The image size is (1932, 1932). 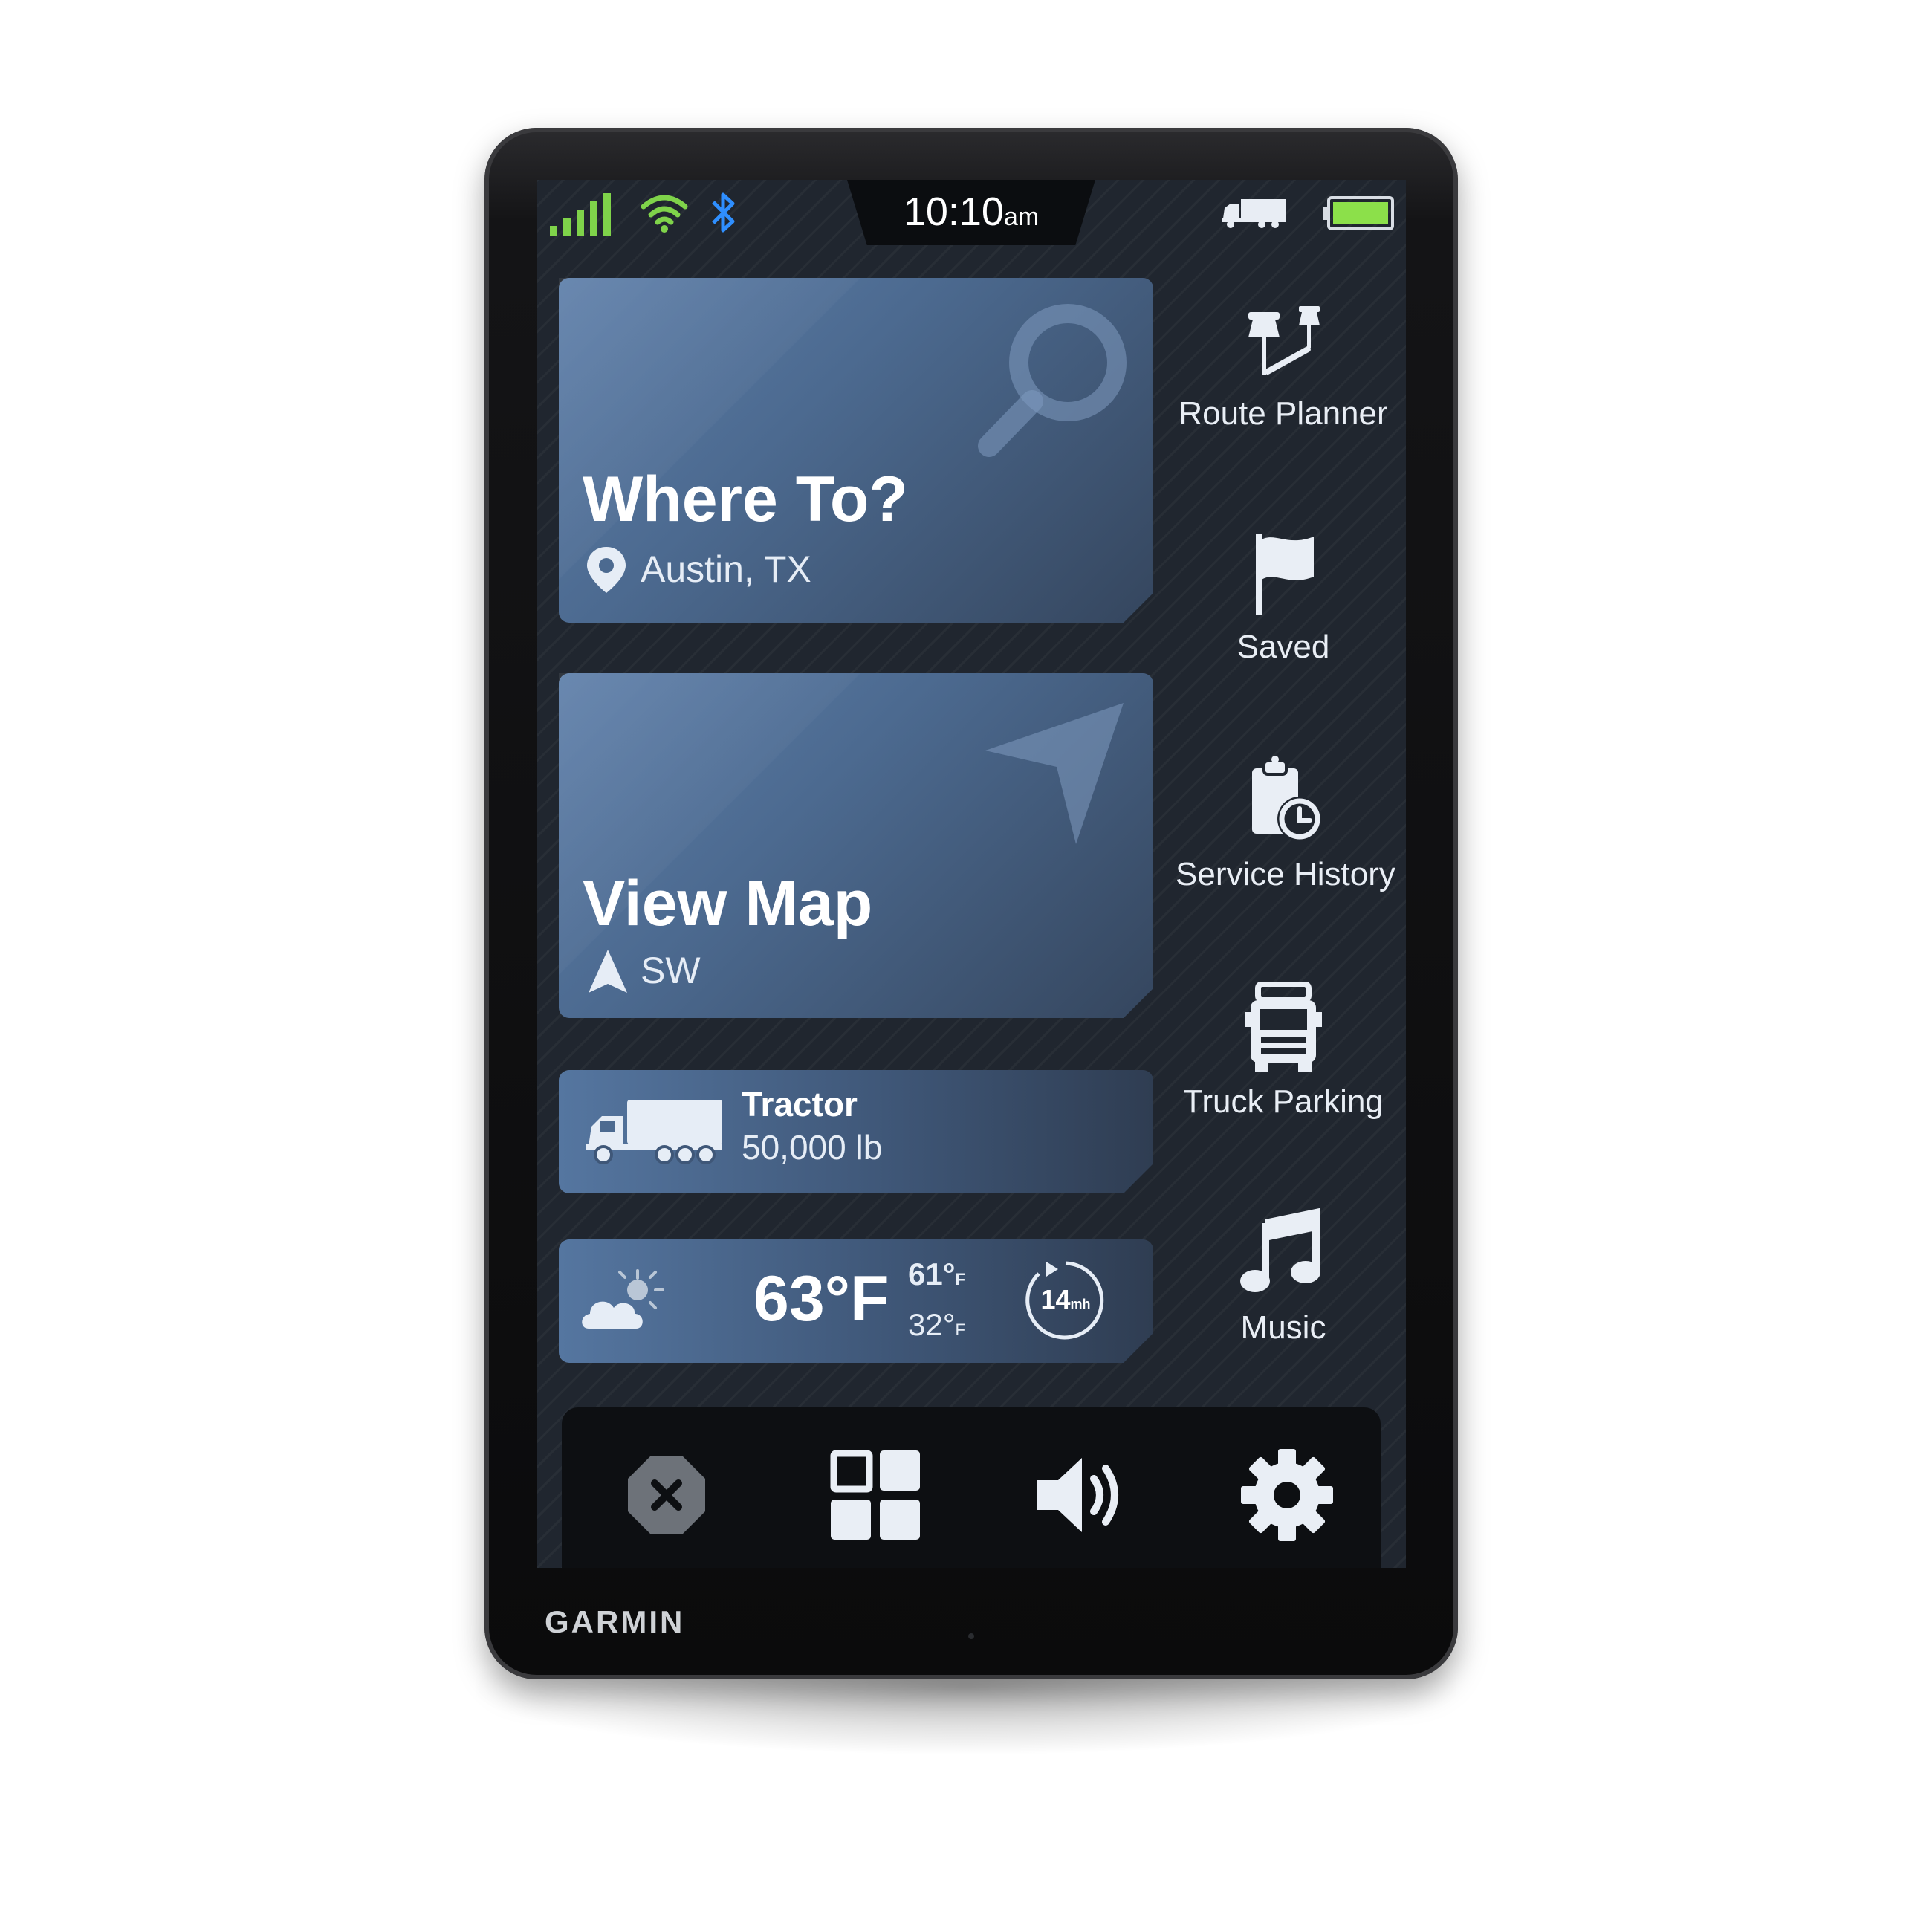 What do you see at coordinates (1283, 1101) in the screenshot?
I see `truck-parking-label: Truck Parking` at bounding box center [1283, 1101].